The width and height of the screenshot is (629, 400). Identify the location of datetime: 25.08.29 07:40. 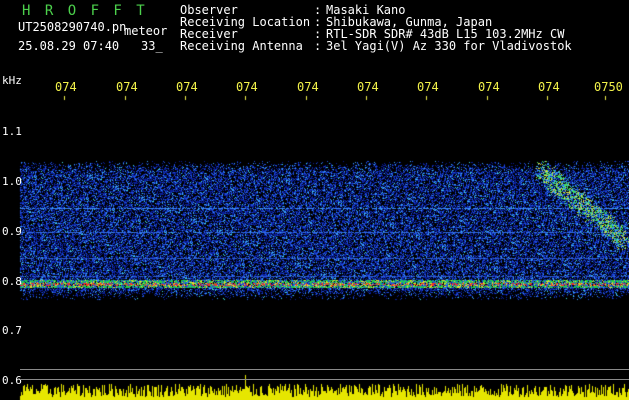
(69, 46).